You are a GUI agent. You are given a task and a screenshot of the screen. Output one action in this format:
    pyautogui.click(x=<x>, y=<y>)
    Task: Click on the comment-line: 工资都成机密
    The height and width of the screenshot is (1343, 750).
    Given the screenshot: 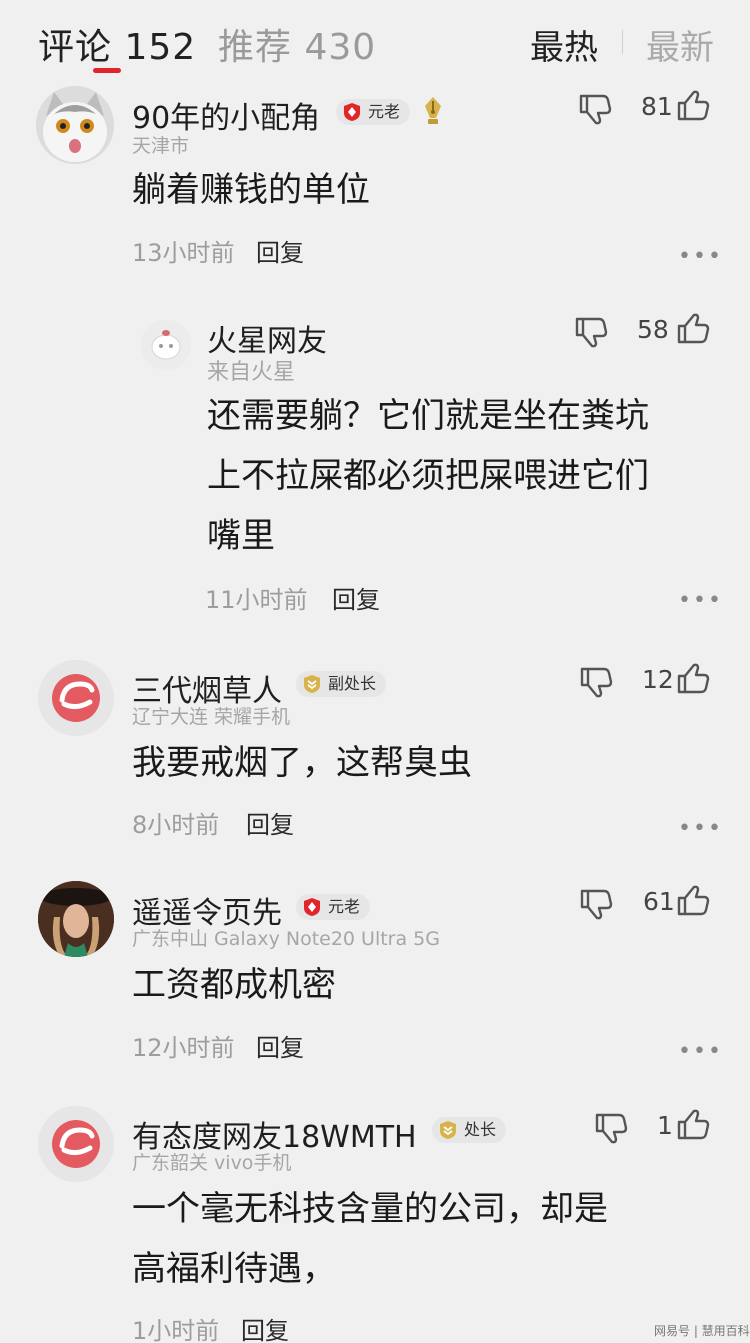 What is the action you would take?
    pyautogui.click(x=234, y=985)
    